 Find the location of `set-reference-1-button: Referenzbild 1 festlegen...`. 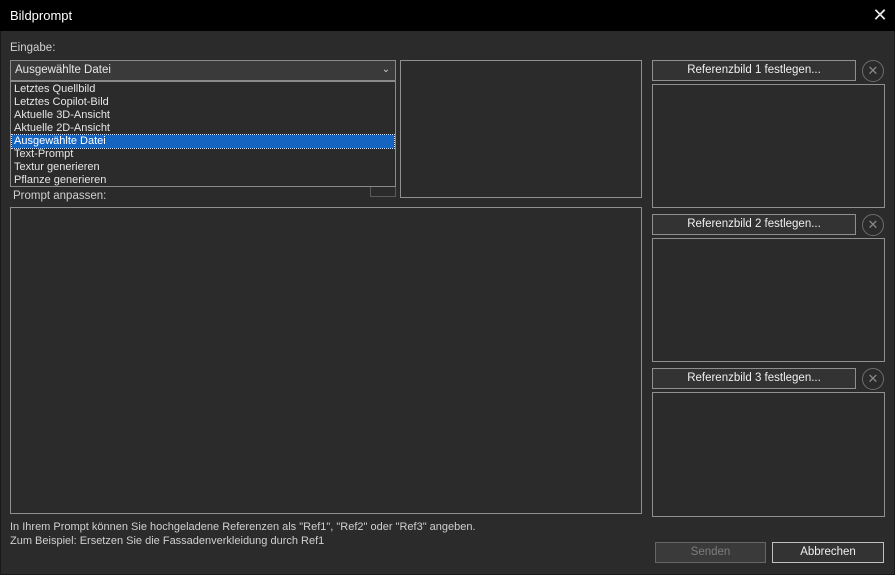

set-reference-1-button: Referenzbild 1 festlegen... is located at coordinates (754, 70).